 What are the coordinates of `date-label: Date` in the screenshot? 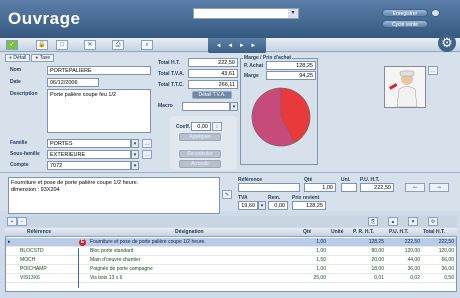 It's located at (15, 82).